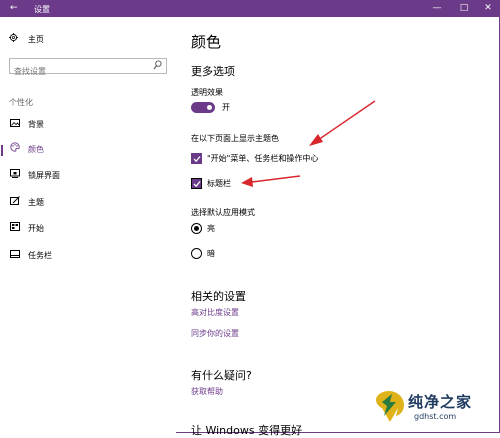 This screenshot has width=500, height=438. I want to click on search-box, so click(88, 68).